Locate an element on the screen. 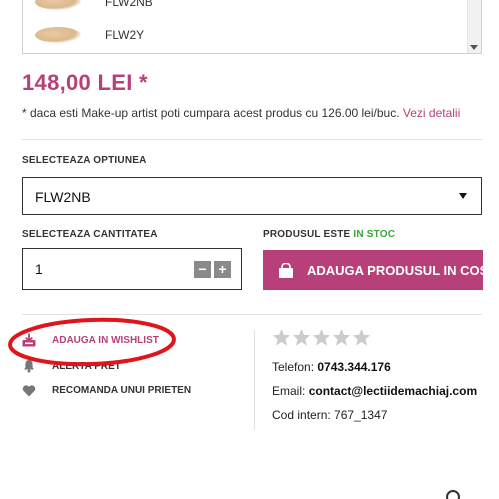 Image resolution: width=499 pixels, height=499 pixels. internal-code-label: Cod intern: is located at coordinates (301, 415).